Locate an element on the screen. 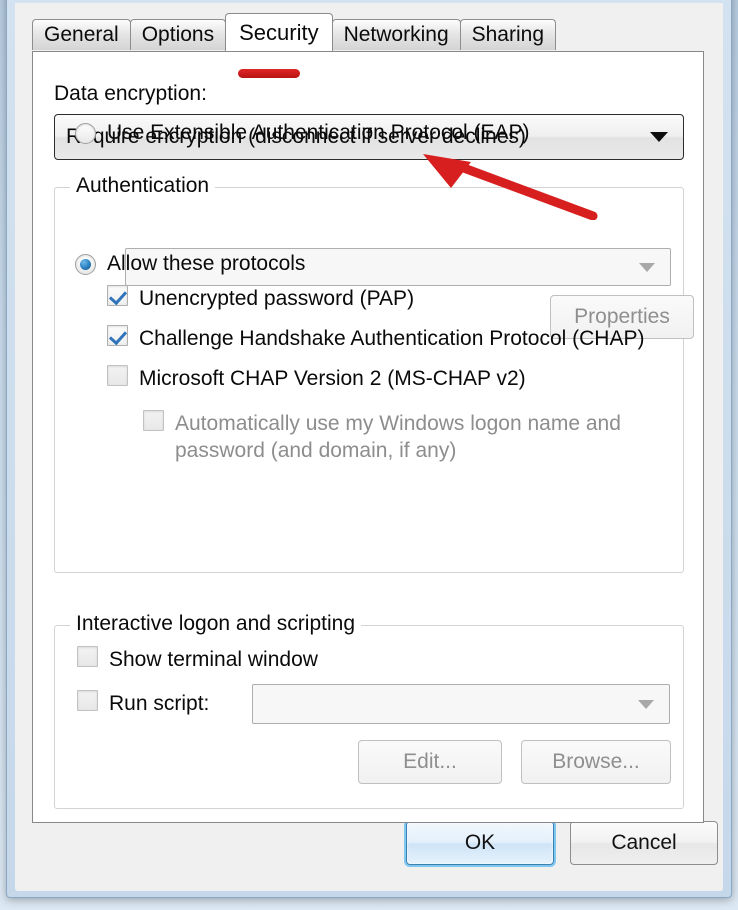 The image size is (738, 910). authentication-group-title: Authentication is located at coordinates (143, 186).